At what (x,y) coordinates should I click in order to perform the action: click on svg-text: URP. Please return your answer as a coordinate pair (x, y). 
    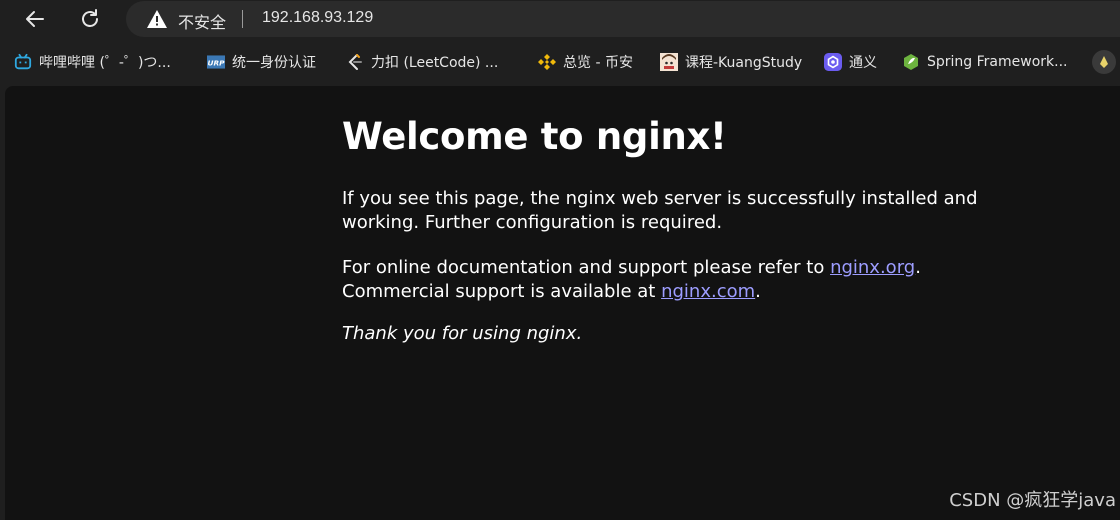
    Looking at the image, I should click on (216, 62).